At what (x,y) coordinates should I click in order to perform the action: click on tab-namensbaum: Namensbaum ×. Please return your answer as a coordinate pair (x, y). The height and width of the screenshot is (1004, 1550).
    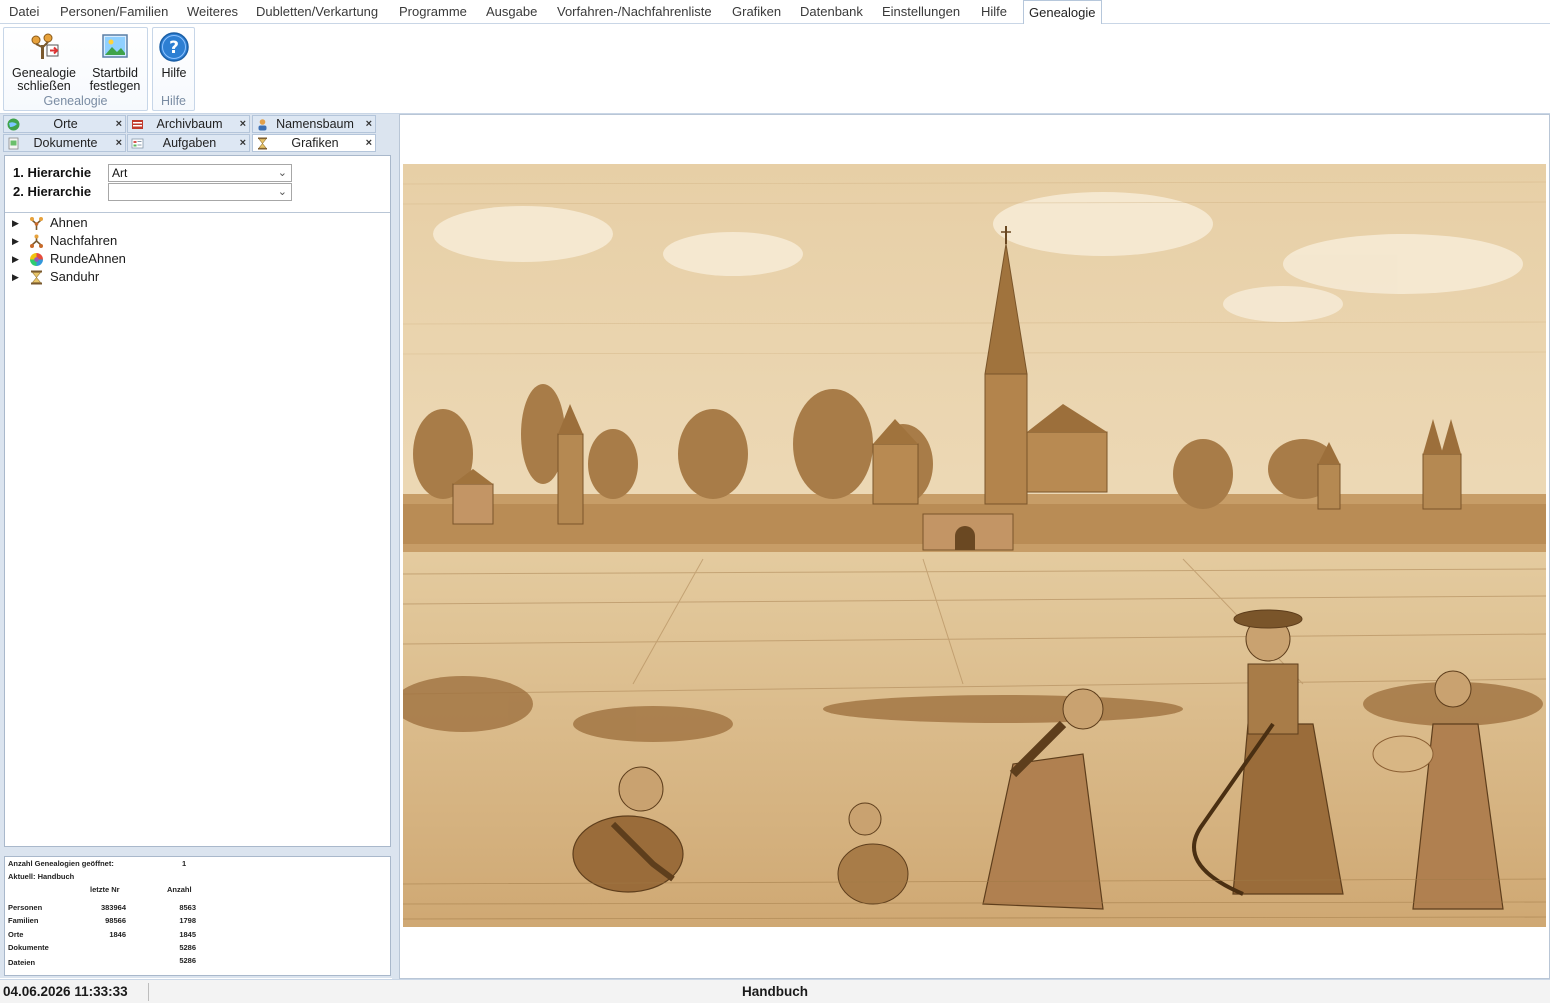
    Looking at the image, I should click on (314, 124).